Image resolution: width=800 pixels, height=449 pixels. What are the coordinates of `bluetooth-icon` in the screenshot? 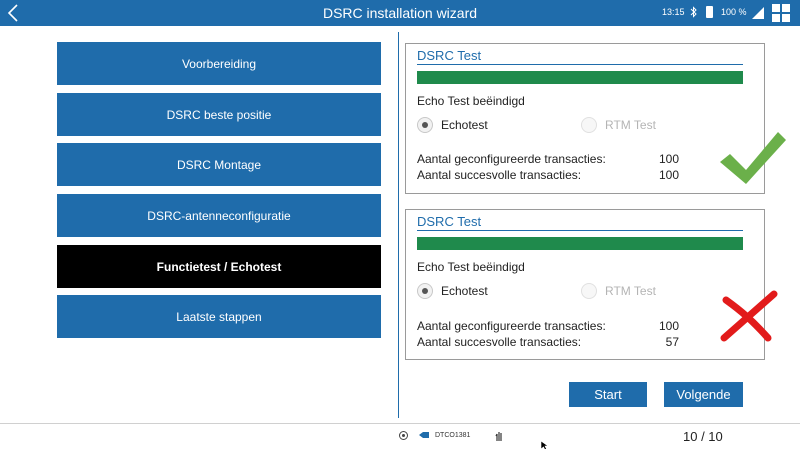 It's located at (693, 12).